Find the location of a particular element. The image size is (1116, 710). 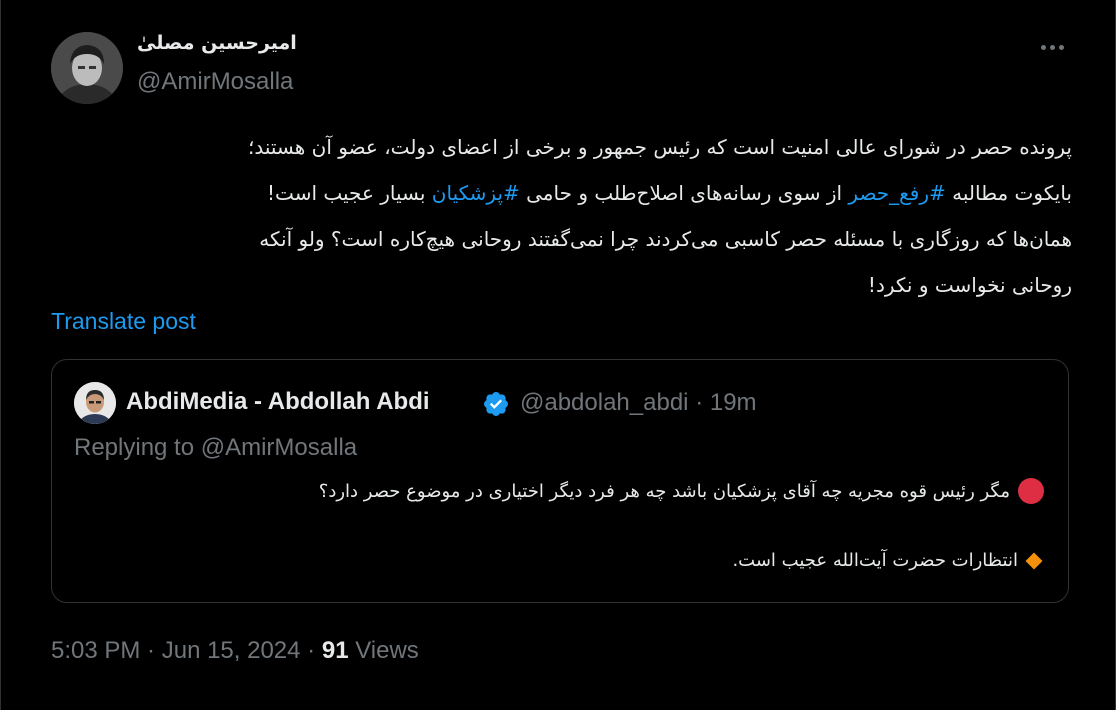

quote-text-2: انتظارات حضرت آیت‌الله عجیب است. is located at coordinates (875, 560).